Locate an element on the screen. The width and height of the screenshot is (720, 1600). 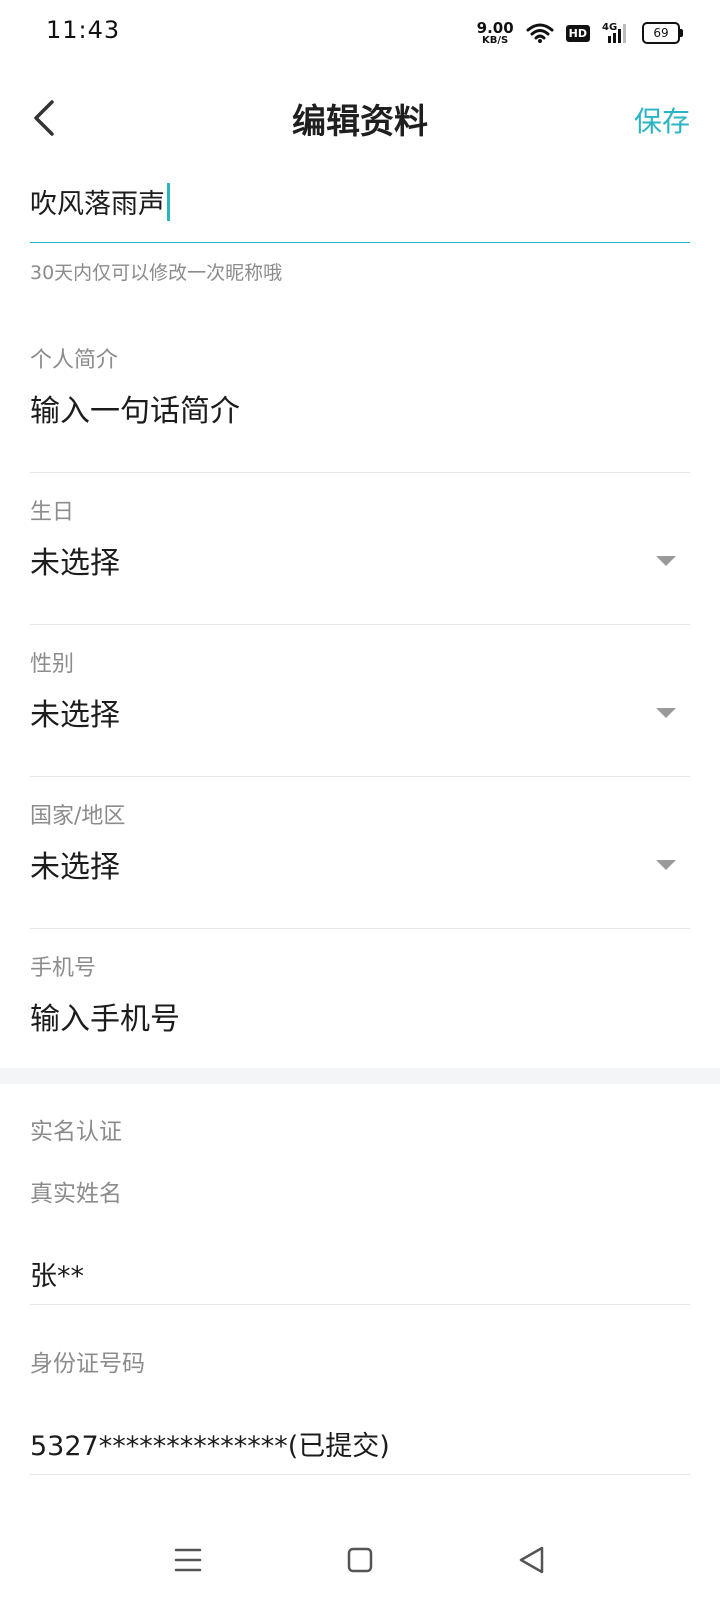
real-name-value: 张** is located at coordinates (57, 1276).